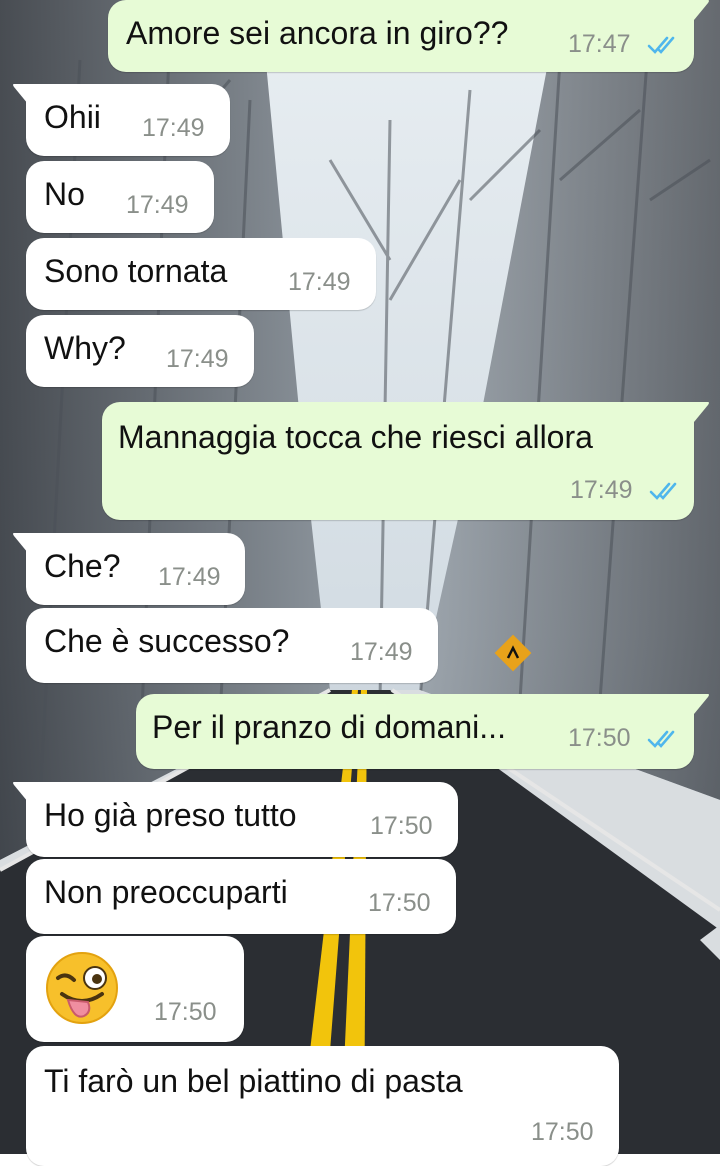 The image size is (720, 1166). What do you see at coordinates (85, 348) in the screenshot?
I see `message-text: Why?` at bounding box center [85, 348].